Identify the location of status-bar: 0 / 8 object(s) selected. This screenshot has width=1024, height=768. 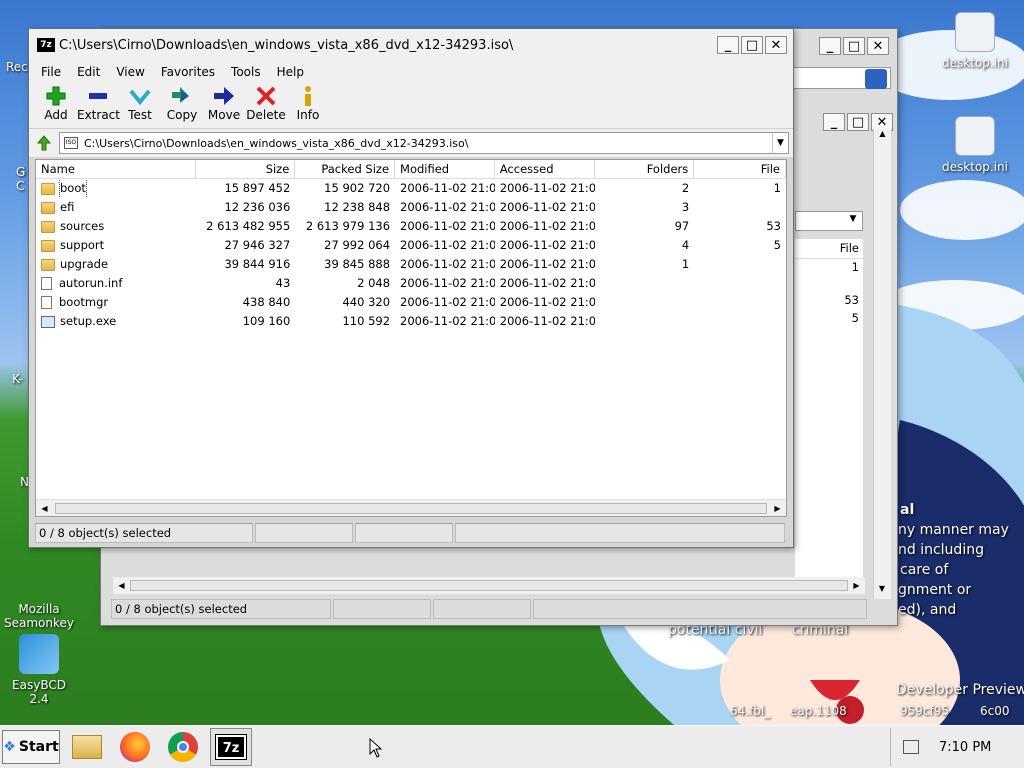
(411, 533).